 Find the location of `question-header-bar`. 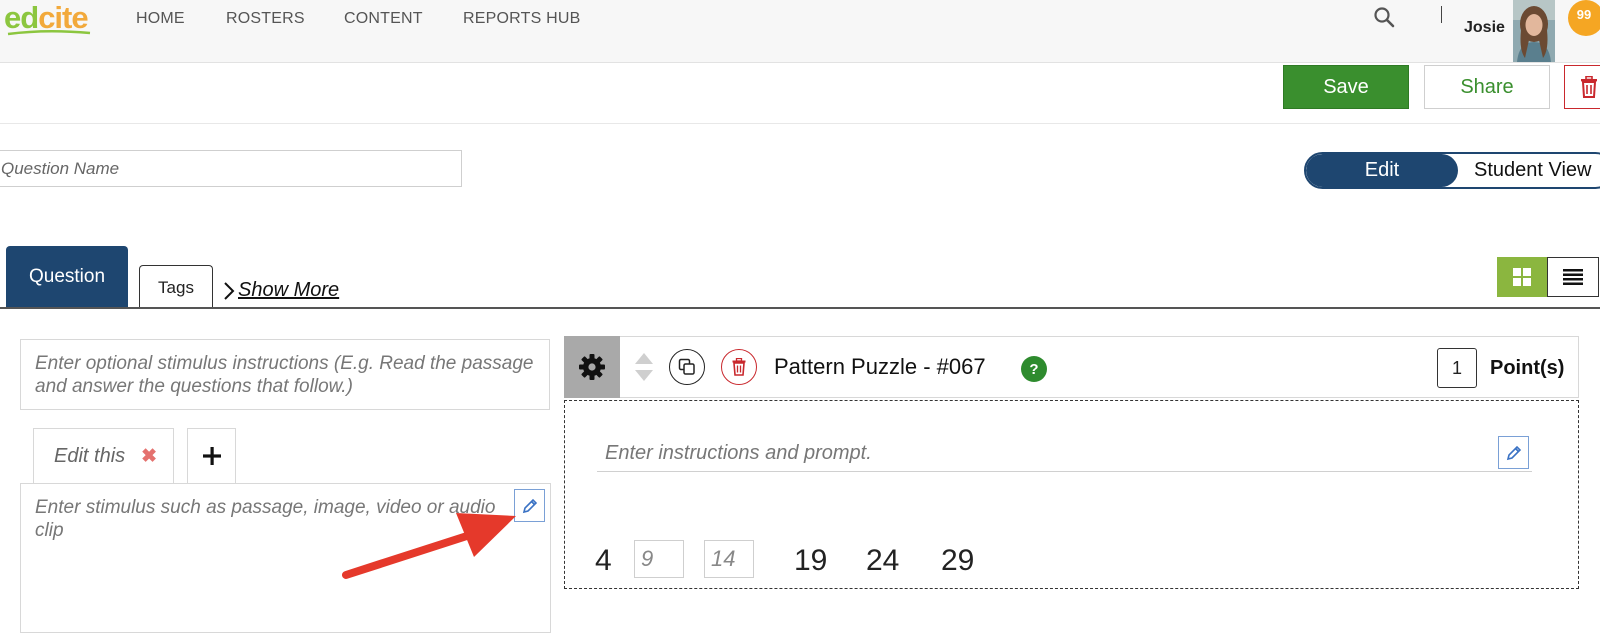

question-header-bar is located at coordinates (1071, 367).